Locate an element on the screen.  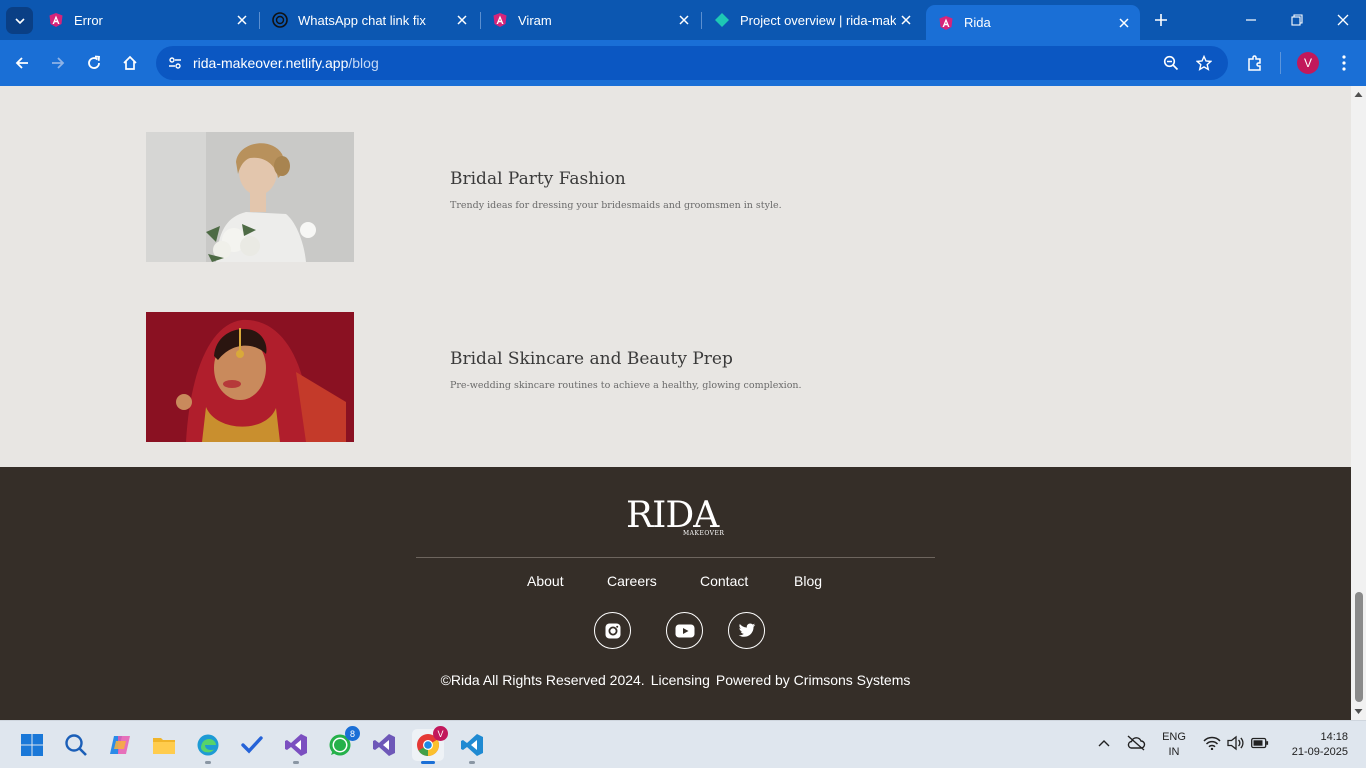
folder-icon is located at coordinates (164, 746).